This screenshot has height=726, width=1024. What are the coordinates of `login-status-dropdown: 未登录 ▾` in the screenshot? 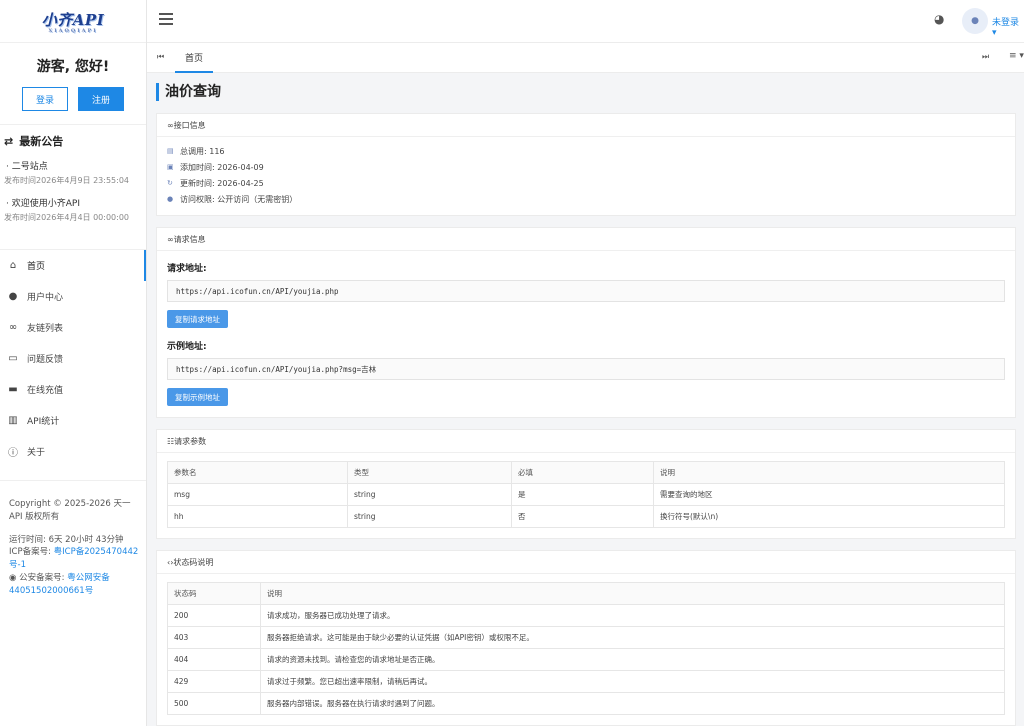 It's located at (1008, 26).